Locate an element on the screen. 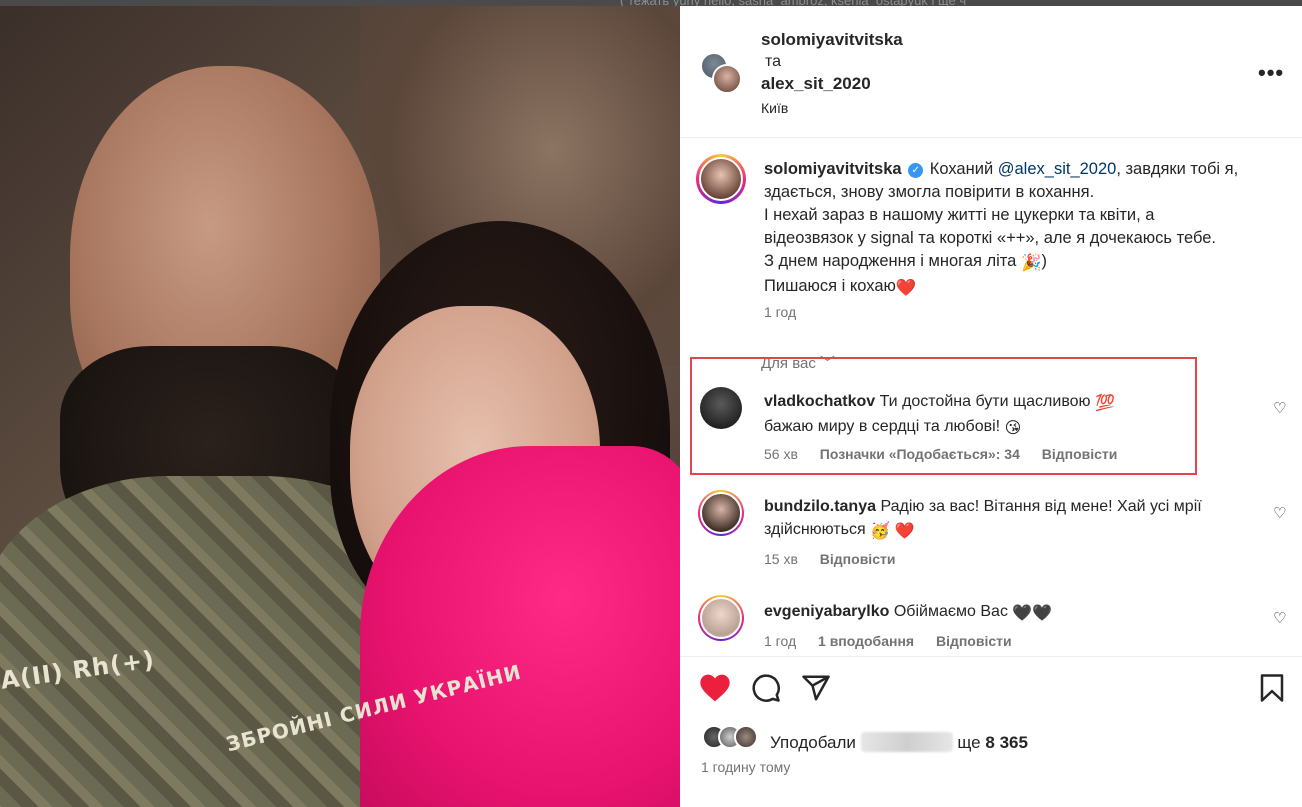 The width and height of the screenshot is (1302, 807). comment-2-like-heart-icon: ♡ is located at coordinates (1279, 513).